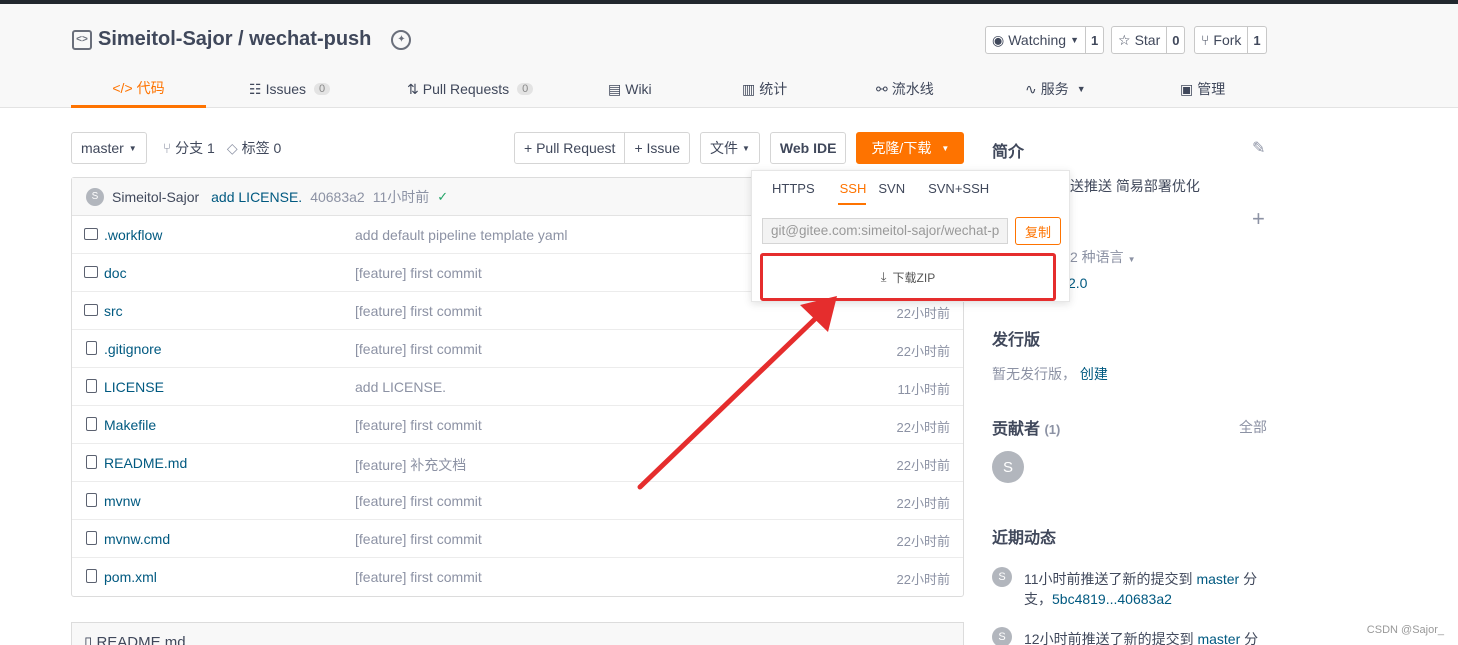 The height and width of the screenshot is (645, 1458). Describe the element at coordinates (401, 39) in the screenshot. I see `verified-badge-icon: ✦` at that location.